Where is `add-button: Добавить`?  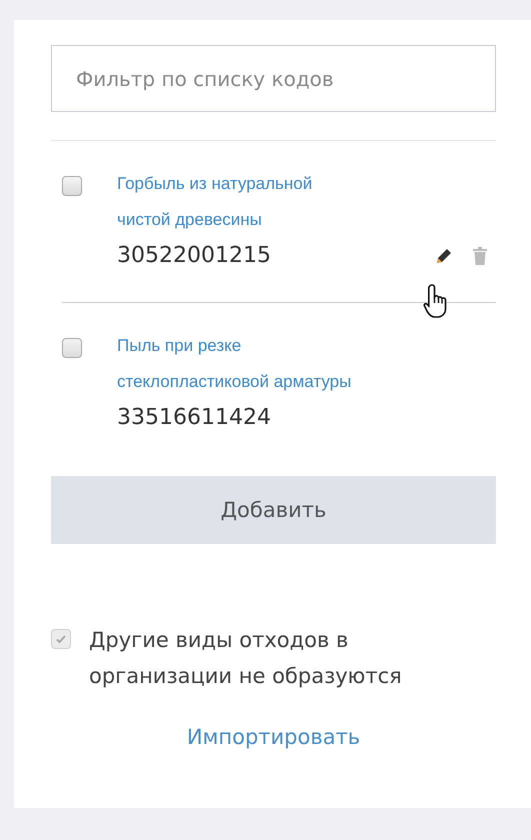
add-button: Добавить is located at coordinates (273, 510).